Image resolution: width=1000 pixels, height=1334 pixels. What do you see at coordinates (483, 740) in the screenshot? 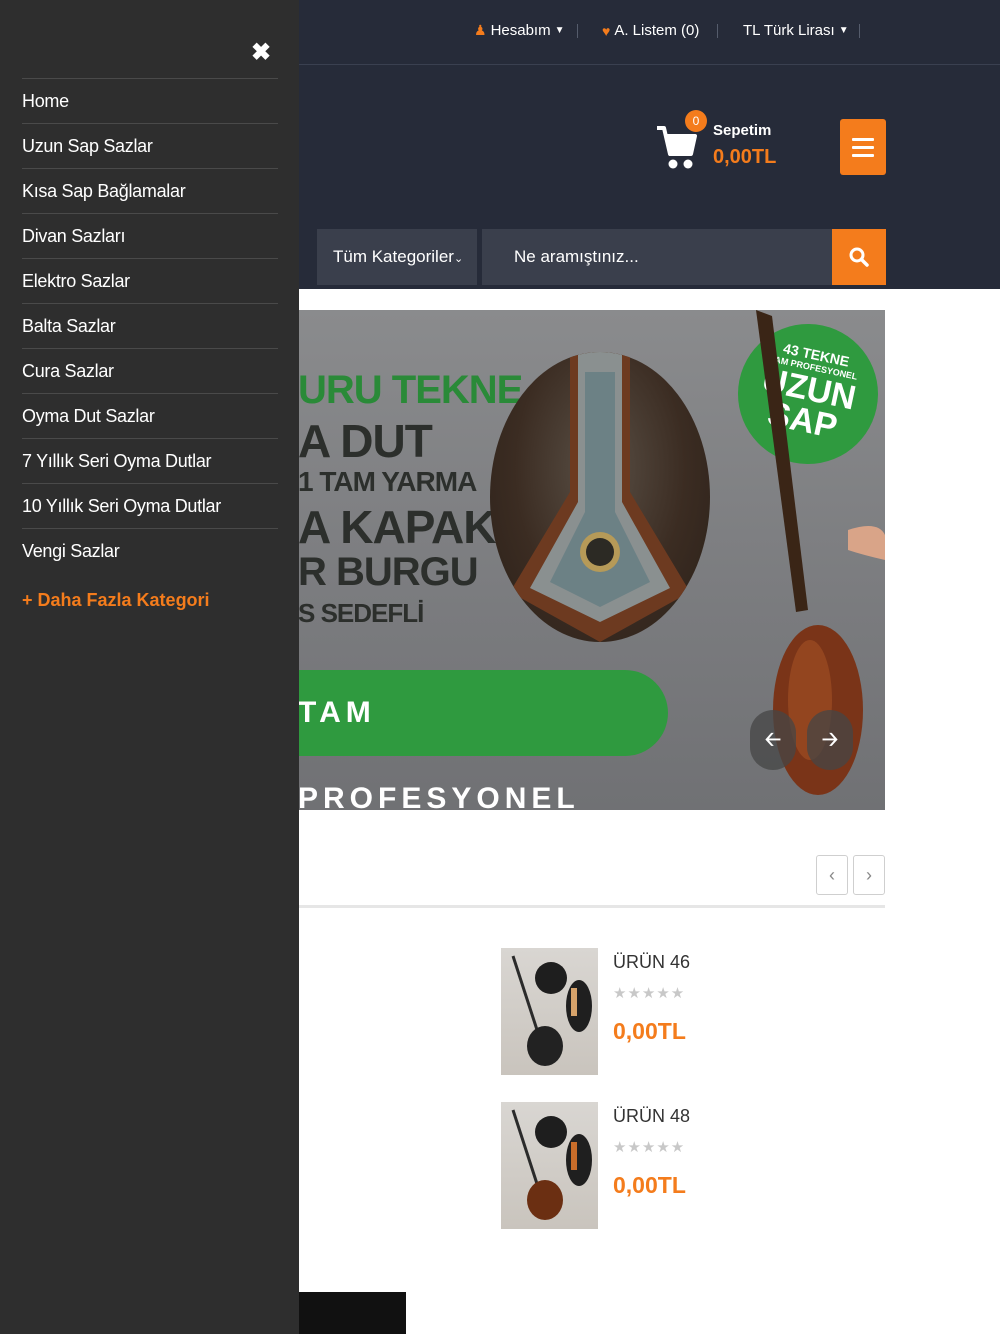
I see `banner-cta-pill: TAM PROFESYONEL` at bounding box center [483, 740].